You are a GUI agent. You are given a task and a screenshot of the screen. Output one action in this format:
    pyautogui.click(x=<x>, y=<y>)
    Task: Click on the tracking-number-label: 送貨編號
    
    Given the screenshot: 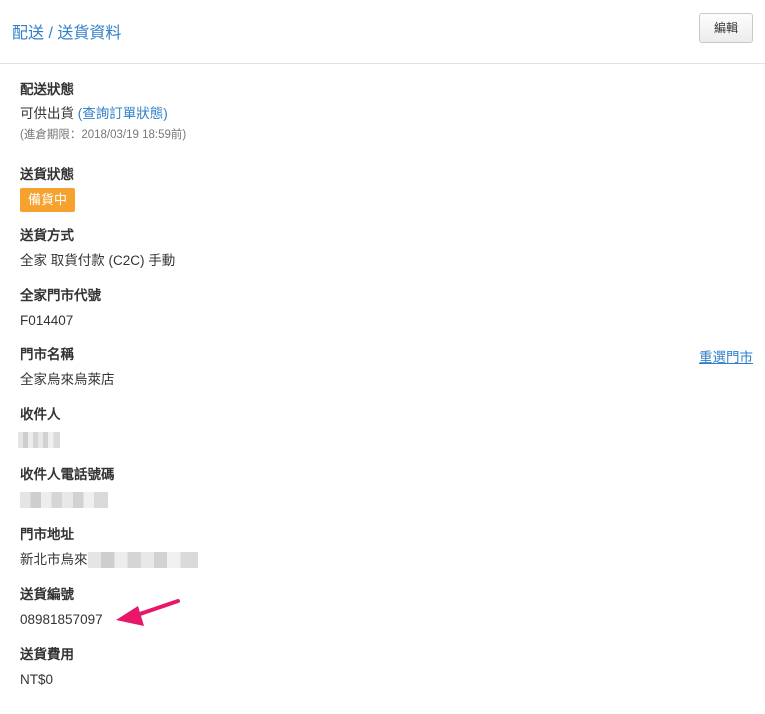 What is the action you would take?
    pyautogui.click(x=47, y=594)
    